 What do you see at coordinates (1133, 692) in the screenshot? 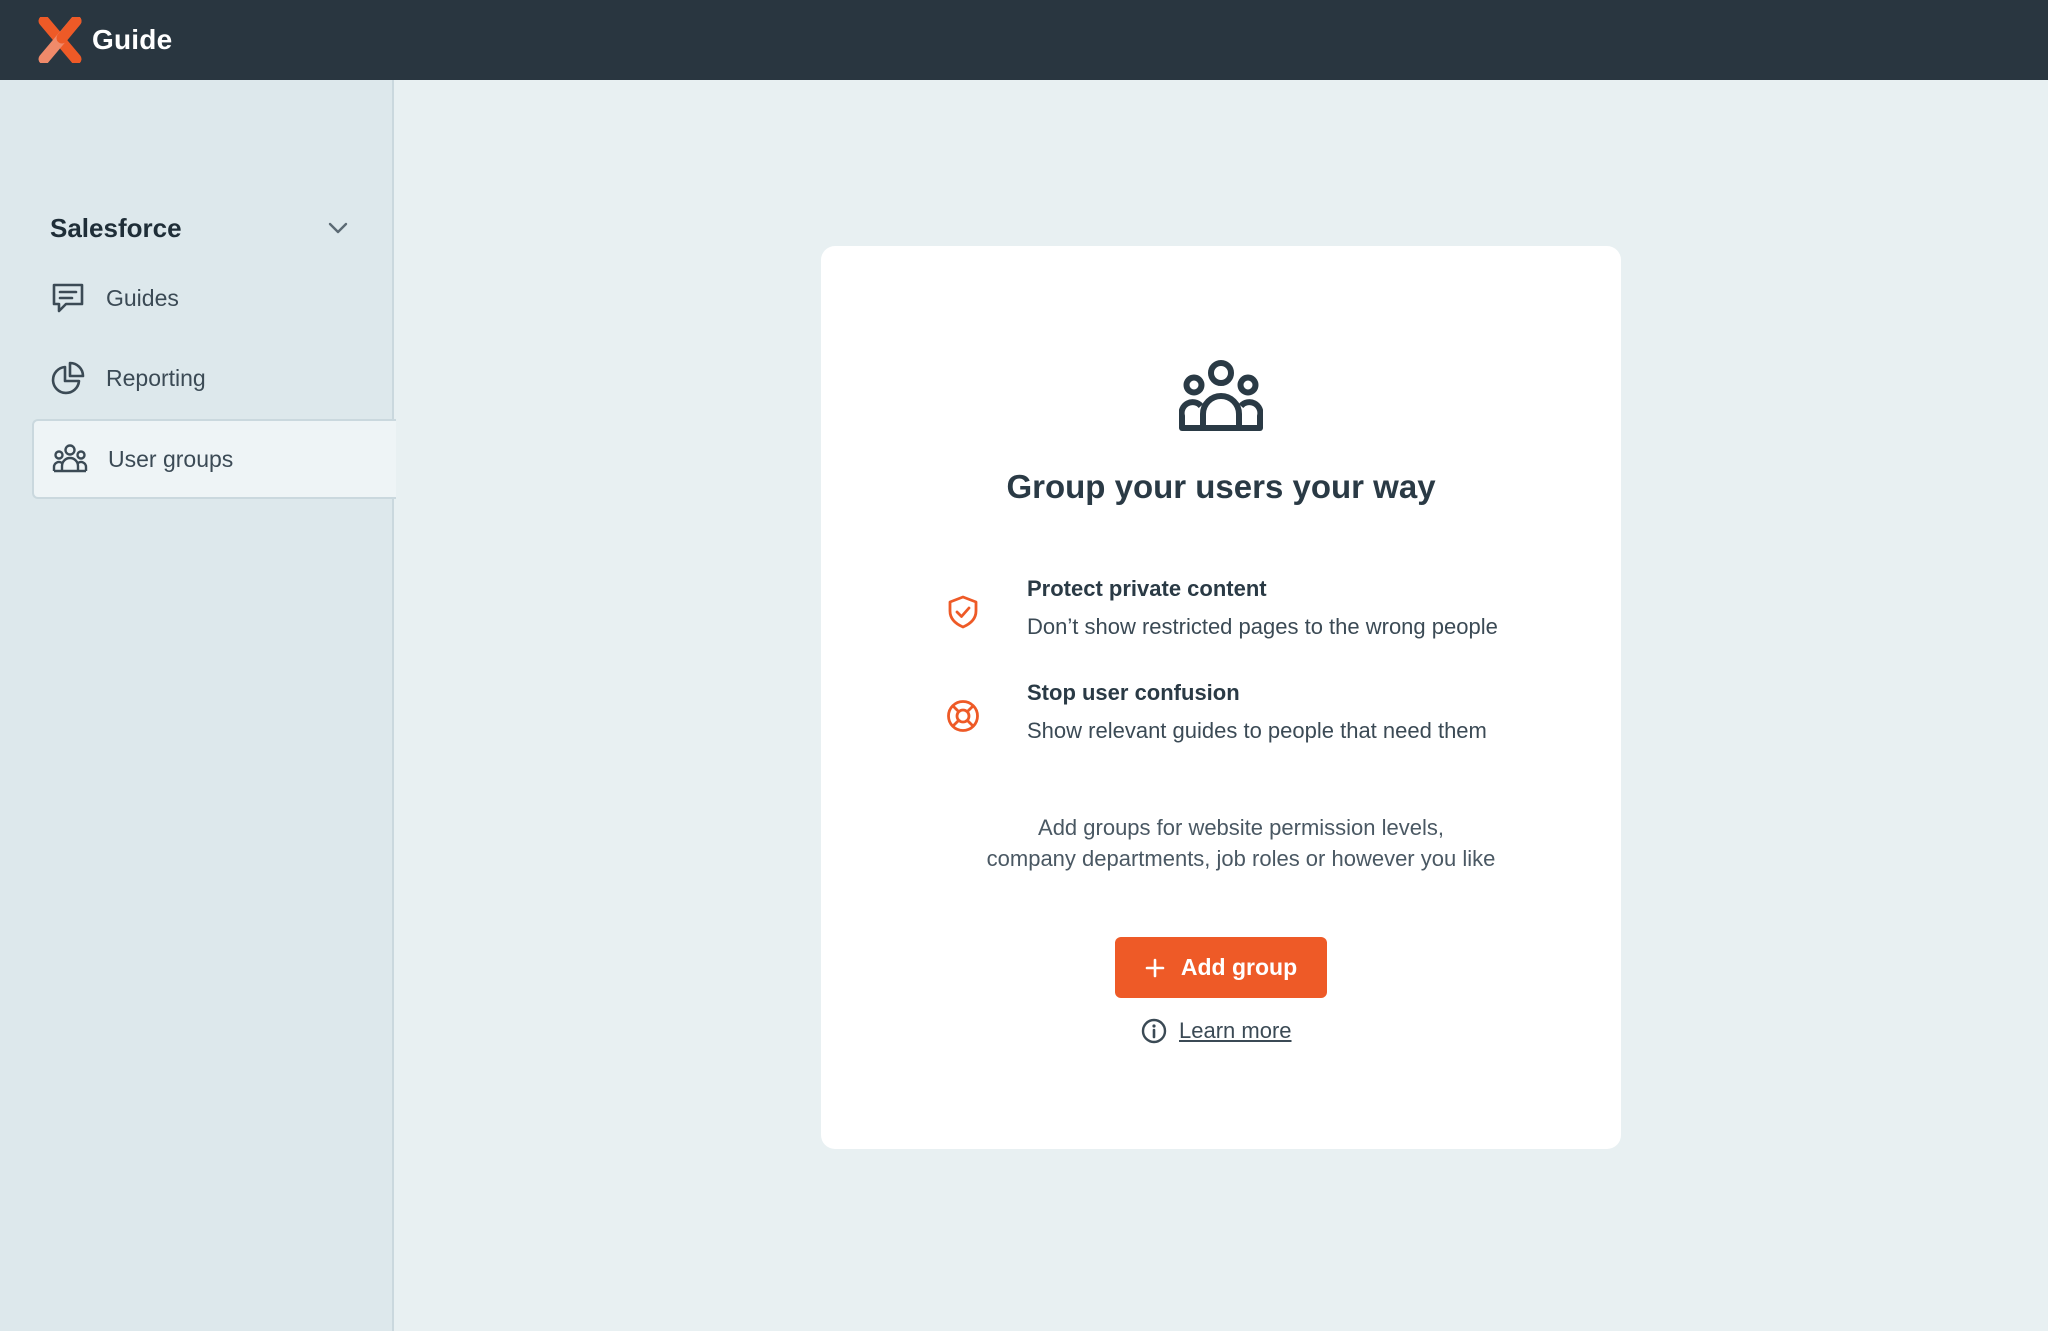
I see `benefit-title: Stop user confusion` at bounding box center [1133, 692].